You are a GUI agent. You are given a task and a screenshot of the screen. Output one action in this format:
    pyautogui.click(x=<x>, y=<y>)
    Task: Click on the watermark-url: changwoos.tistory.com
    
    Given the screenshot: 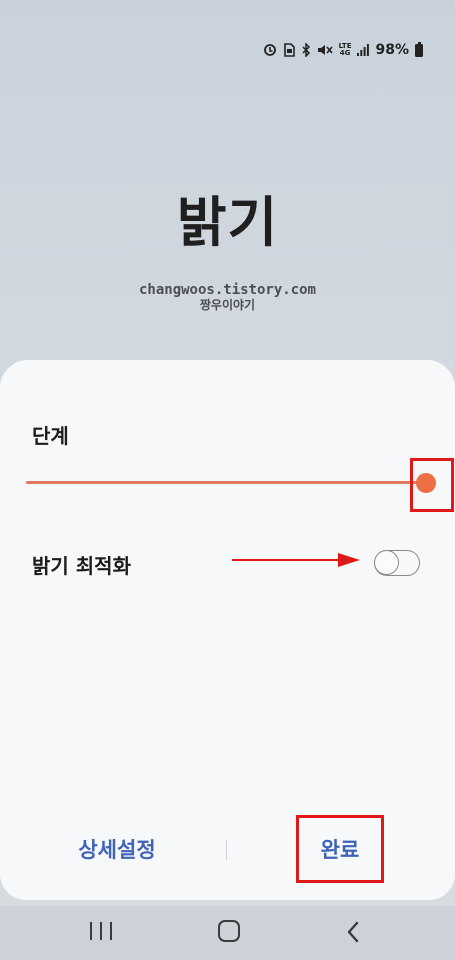 What is the action you would take?
    pyautogui.click(x=227, y=290)
    